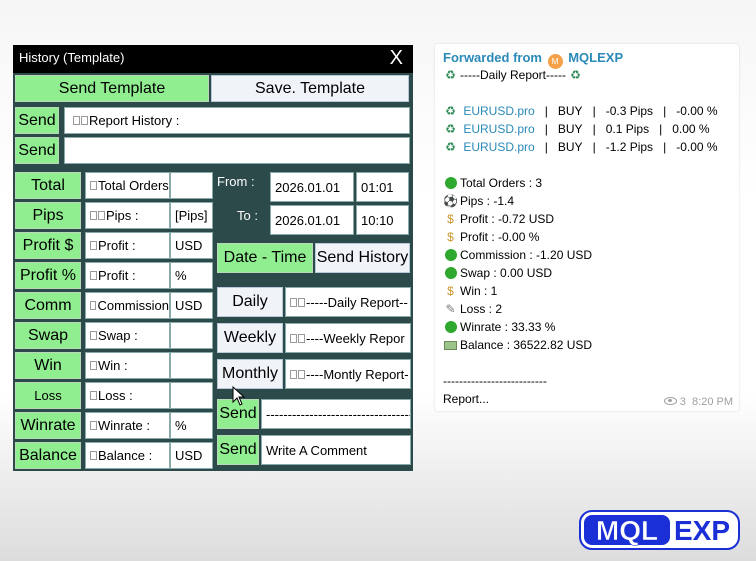 The height and width of the screenshot is (561, 756). Describe the element at coordinates (237, 120) in the screenshot. I see `report-history-field: Report History :` at that location.